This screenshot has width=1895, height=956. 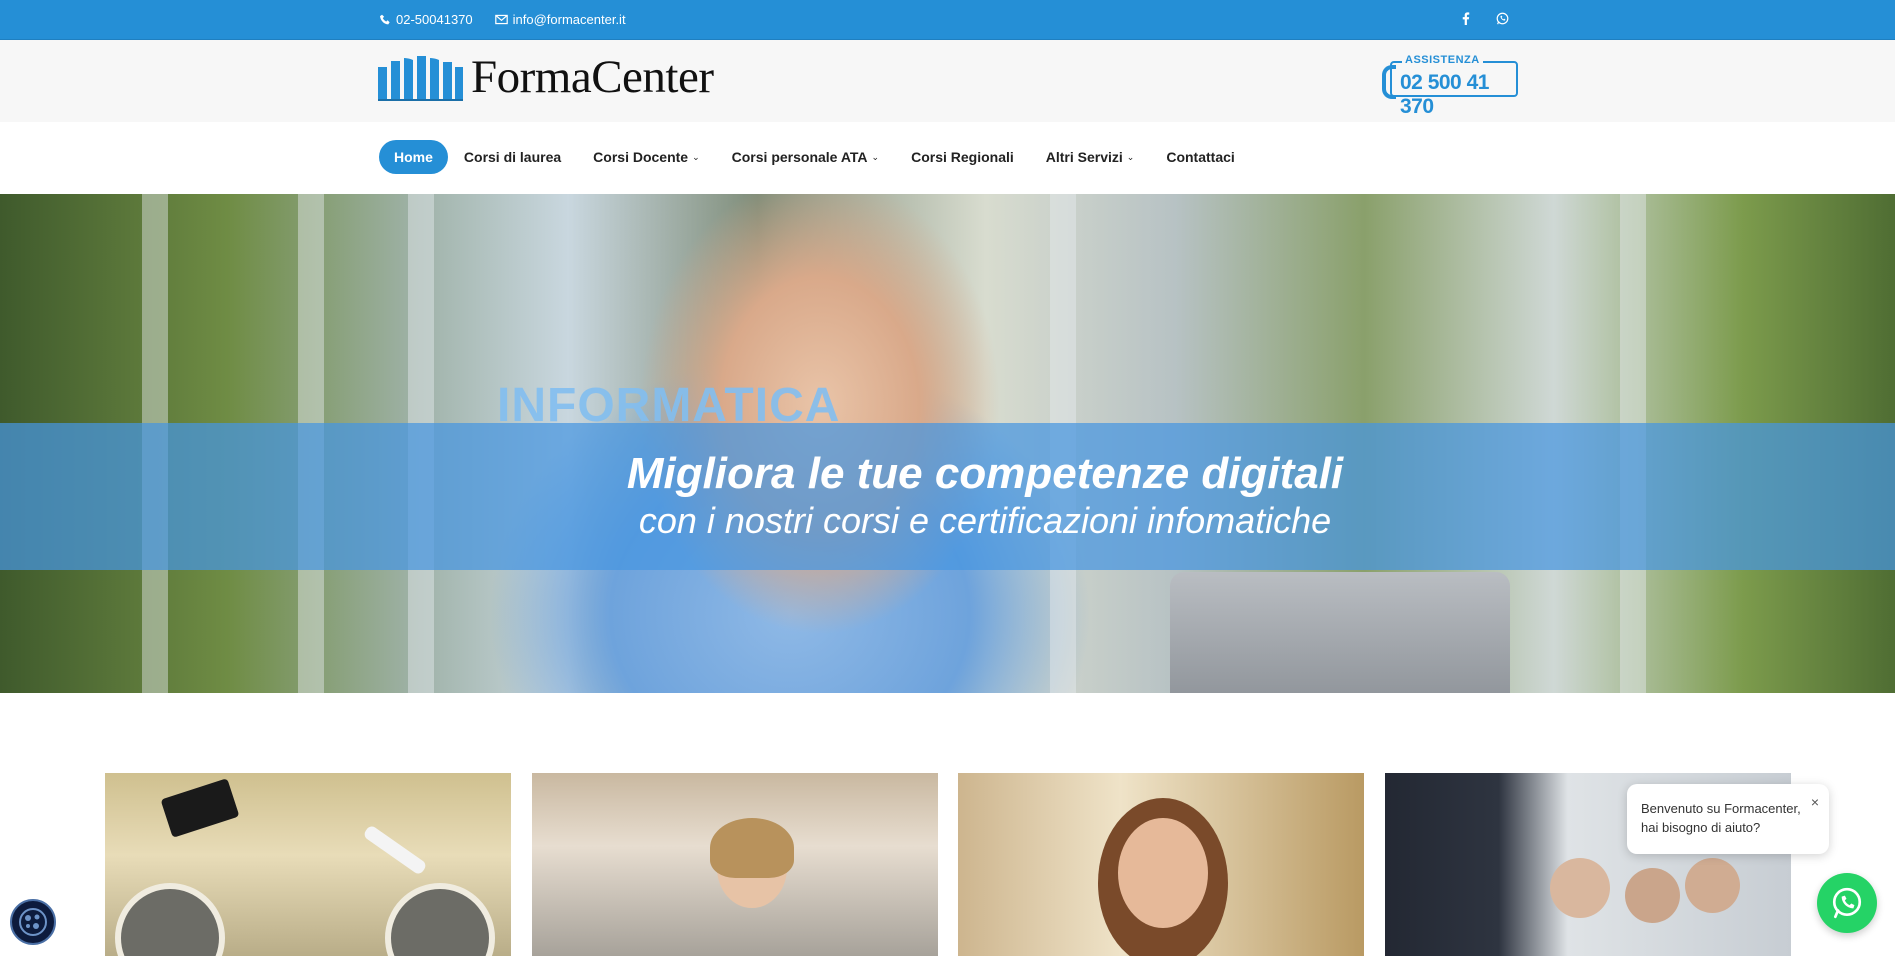 I want to click on nav-label: Corsi Docente, so click(x=641, y=157).